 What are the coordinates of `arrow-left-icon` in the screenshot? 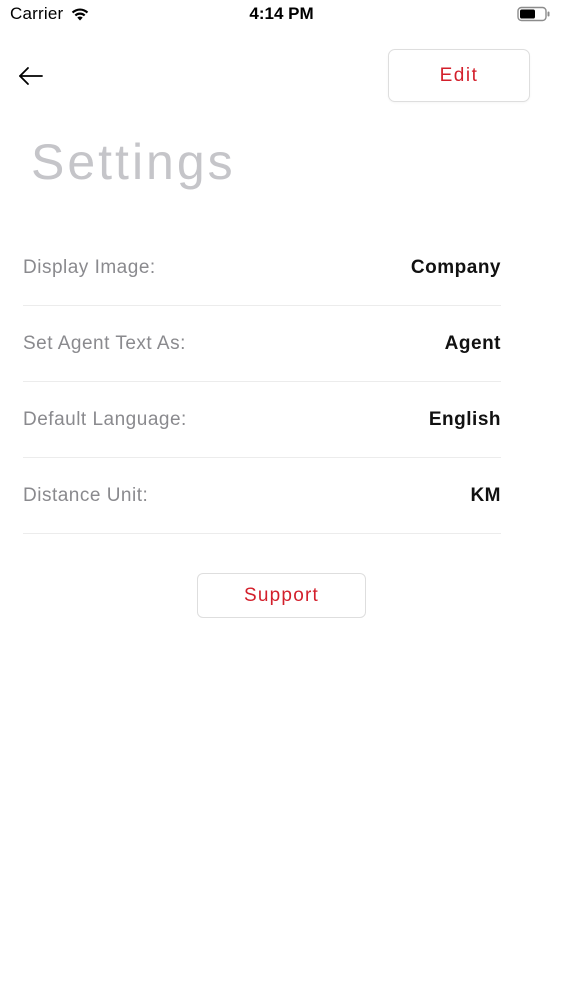 It's located at (31, 76).